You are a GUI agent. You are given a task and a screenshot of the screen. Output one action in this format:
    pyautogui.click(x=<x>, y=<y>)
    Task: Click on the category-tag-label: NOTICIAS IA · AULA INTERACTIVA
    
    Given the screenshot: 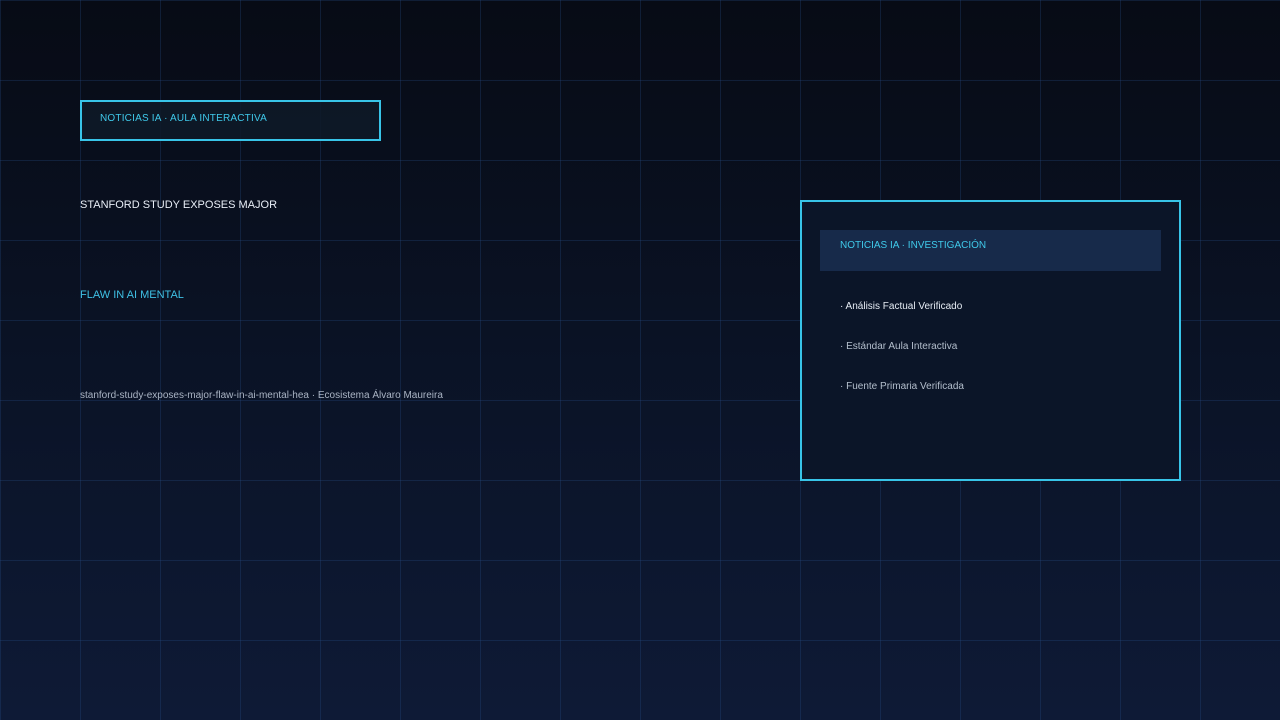 What is the action you would take?
    pyautogui.click(x=183, y=118)
    